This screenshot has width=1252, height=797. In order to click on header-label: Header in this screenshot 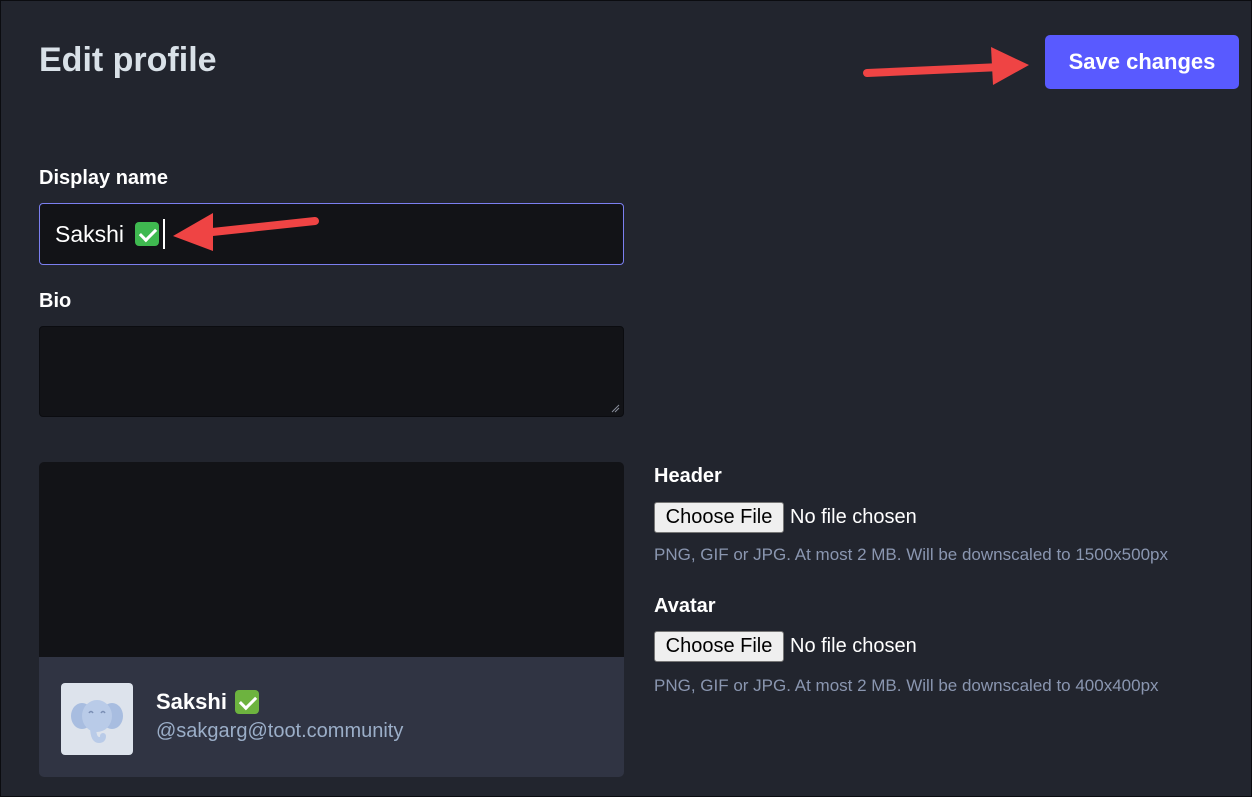, I will do `click(688, 476)`.